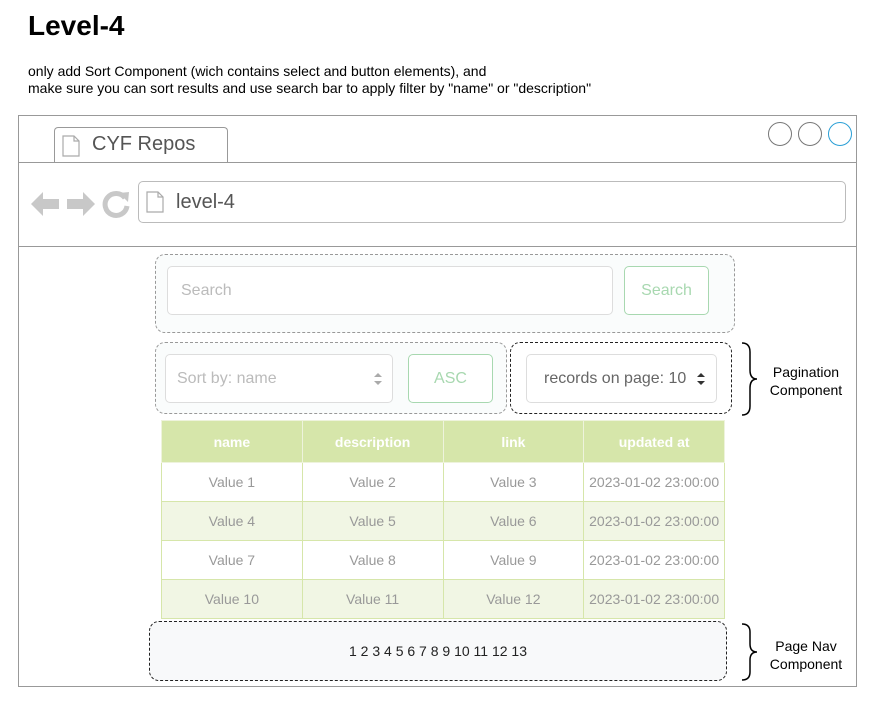 This screenshot has height=706, width=878. Describe the element at coordinates (232, 441) in the screenshot. I see `column-header-name: name` at that location.